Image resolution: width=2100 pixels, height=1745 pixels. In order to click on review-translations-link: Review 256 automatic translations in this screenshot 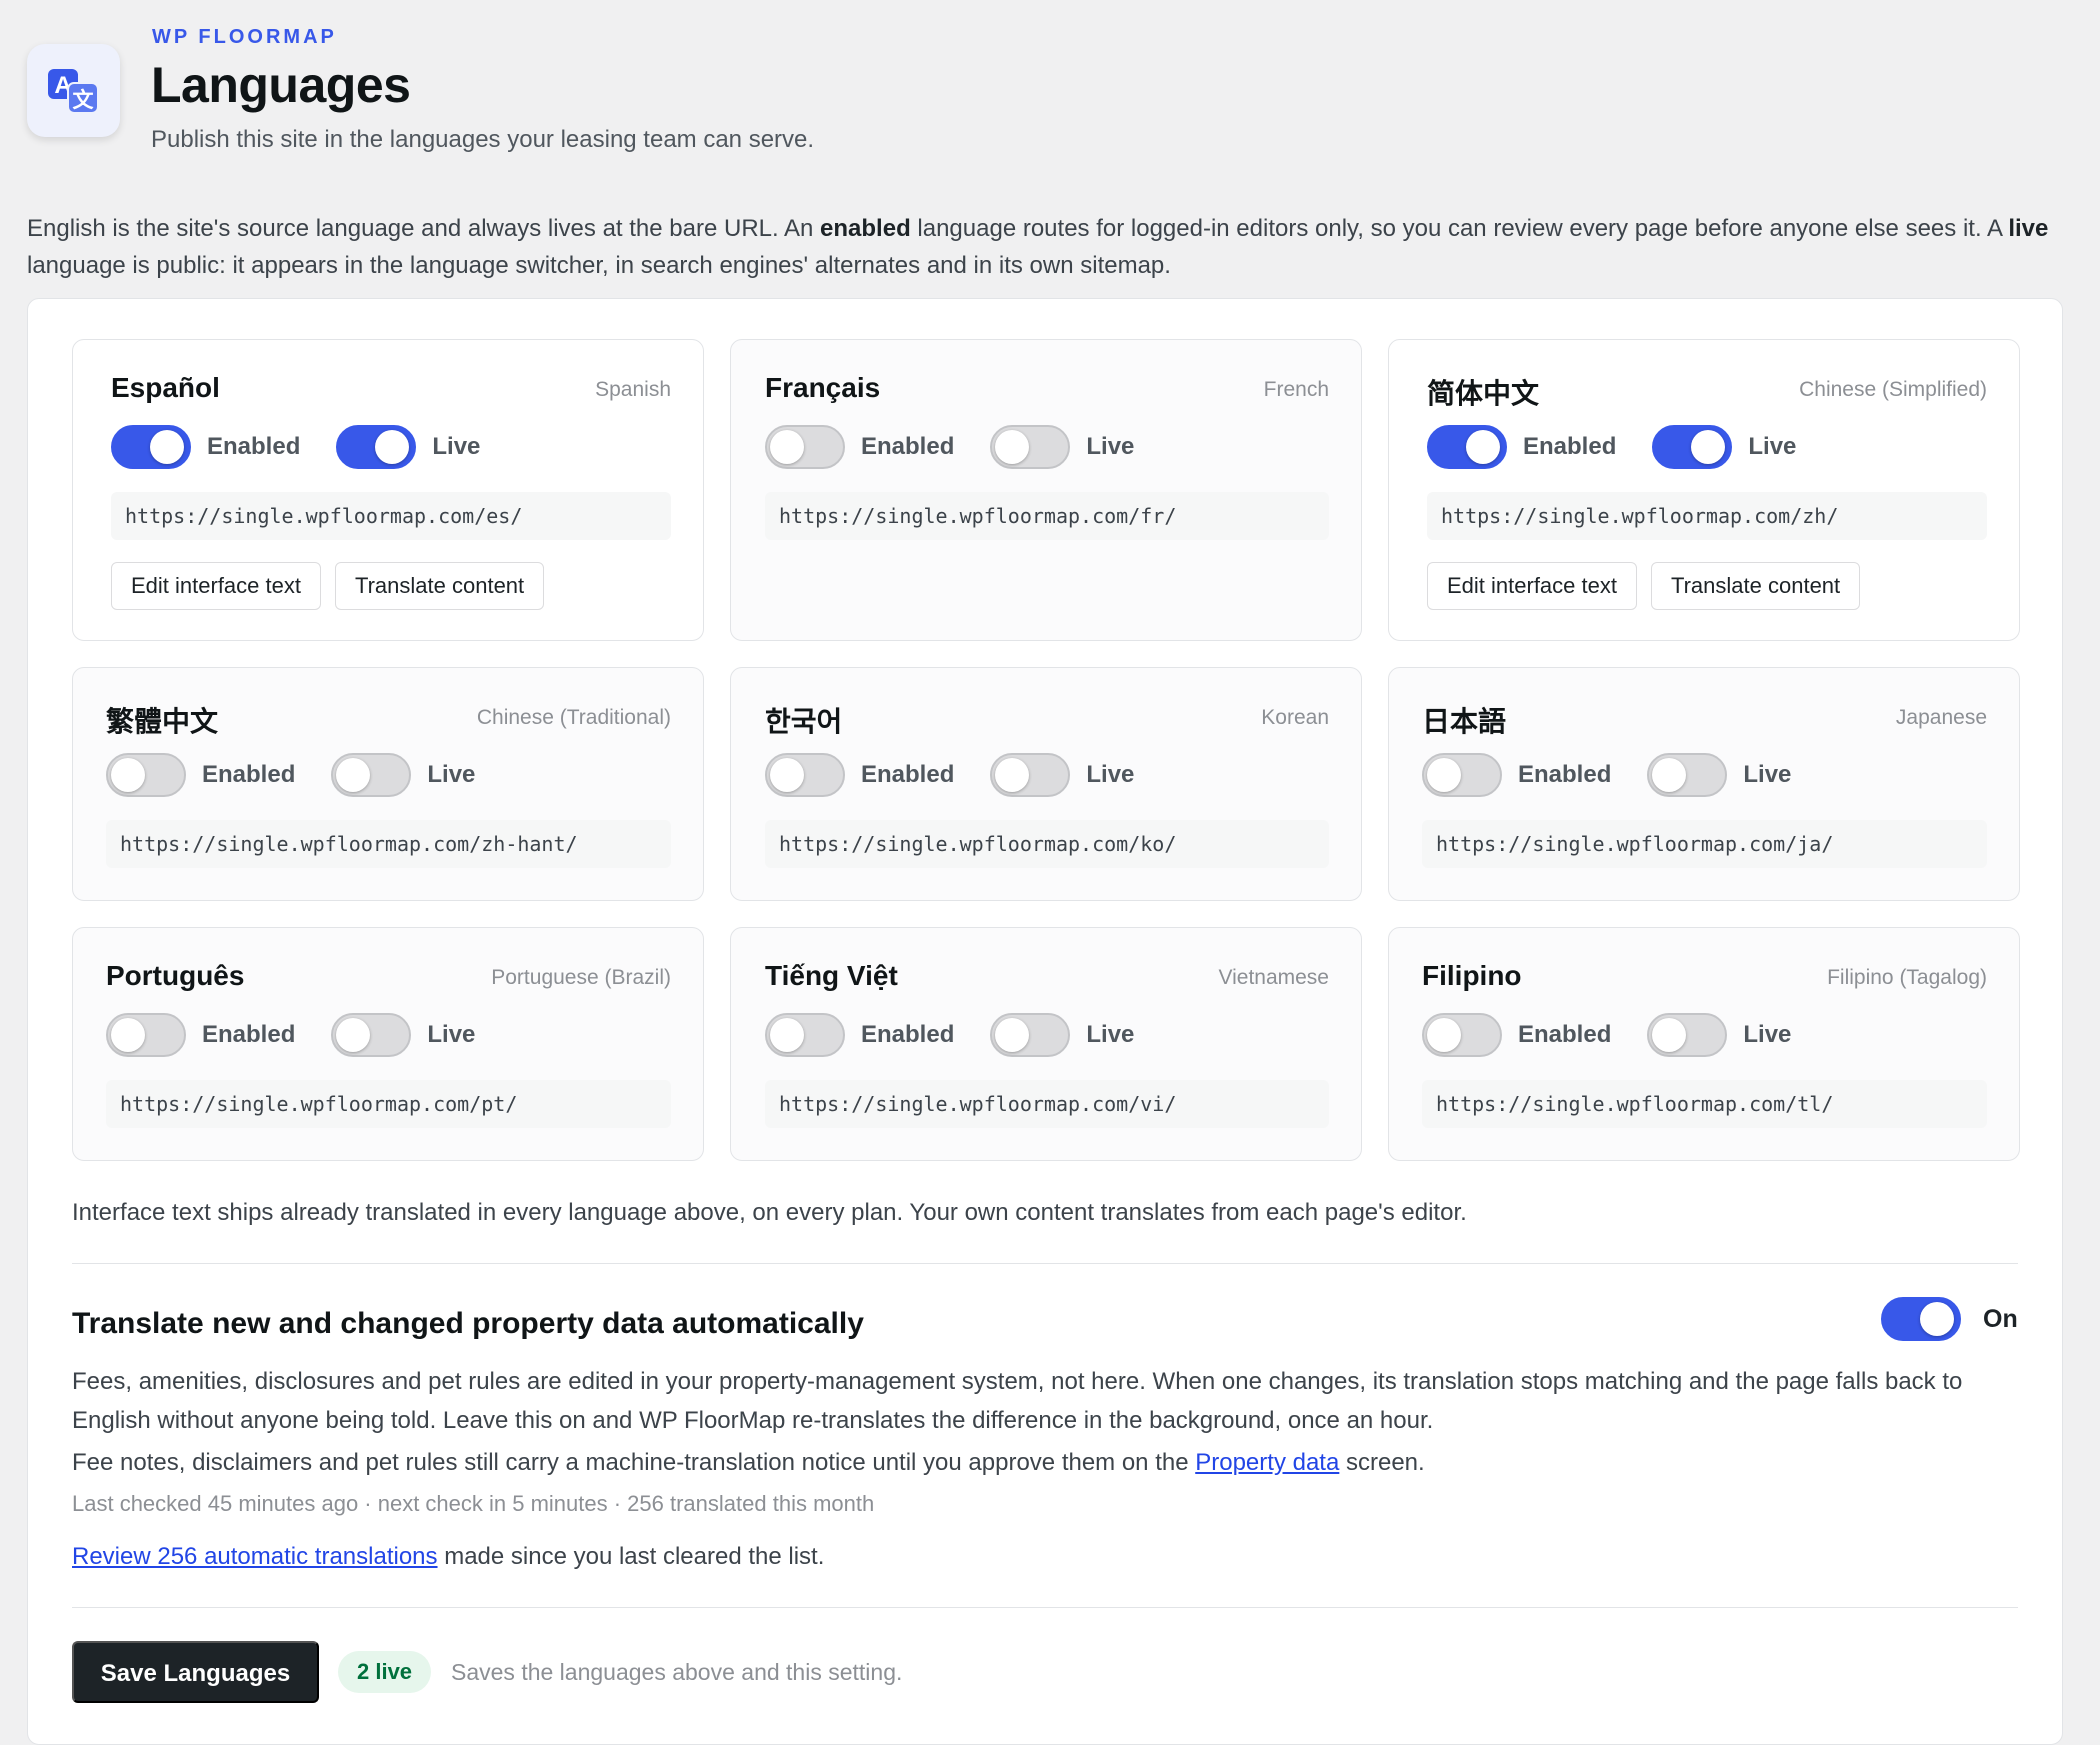, I will do `click(255, 1556)`.